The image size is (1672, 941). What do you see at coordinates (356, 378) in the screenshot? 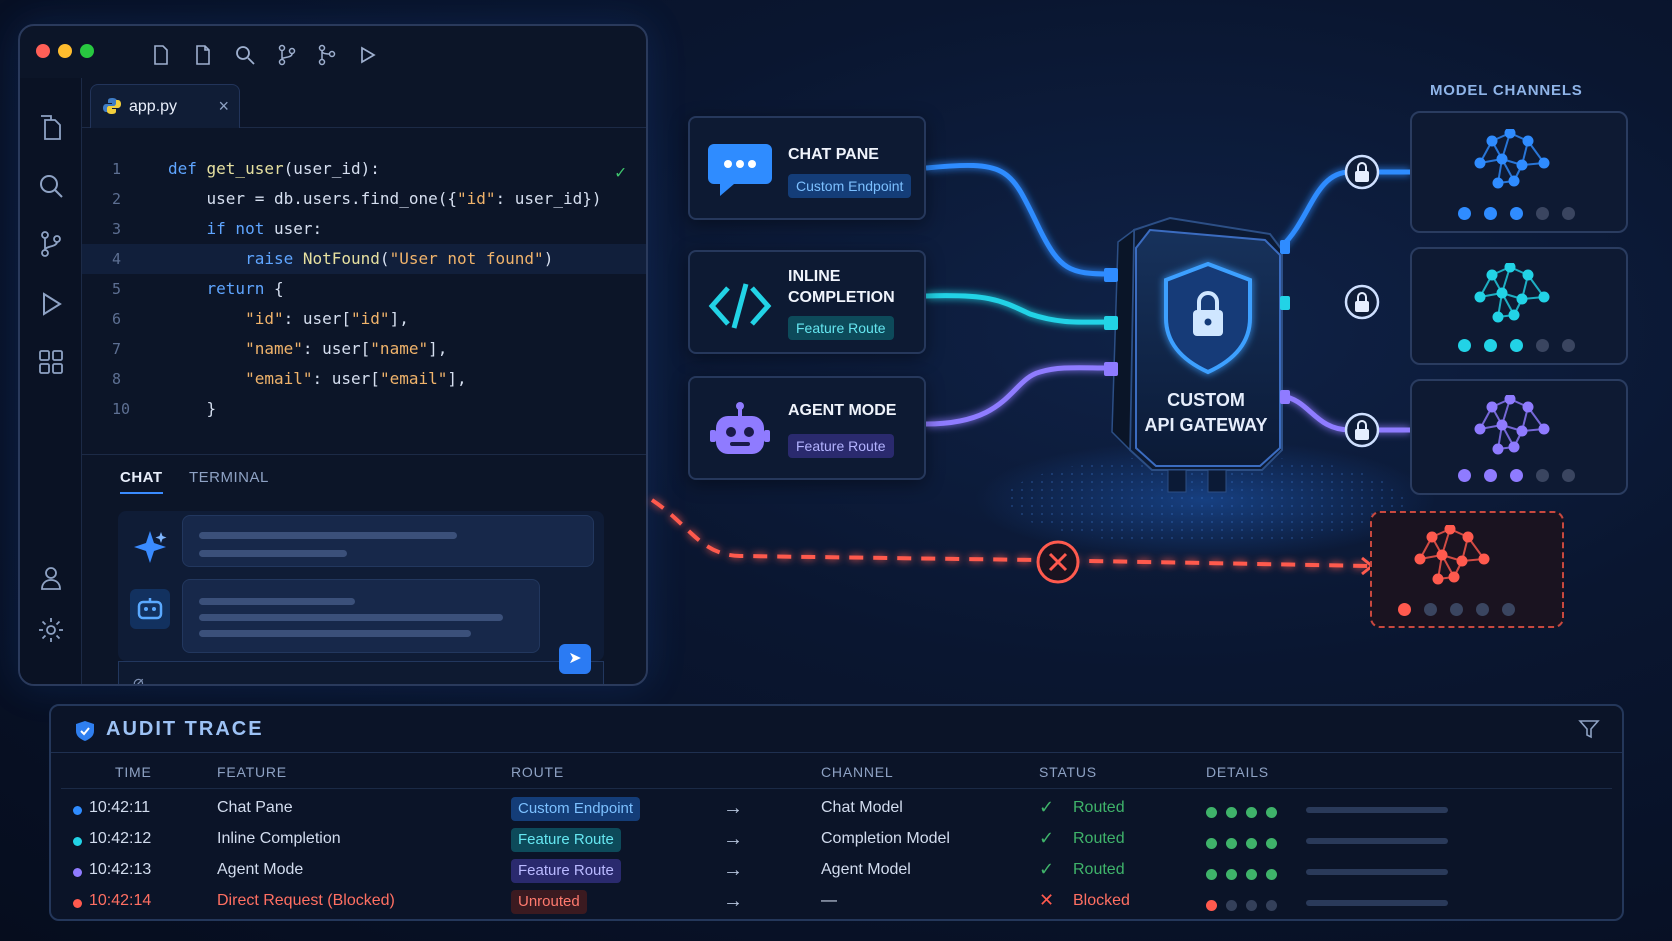
I see `code-text: "email": user["email"],` at bounding box center [356, 378].